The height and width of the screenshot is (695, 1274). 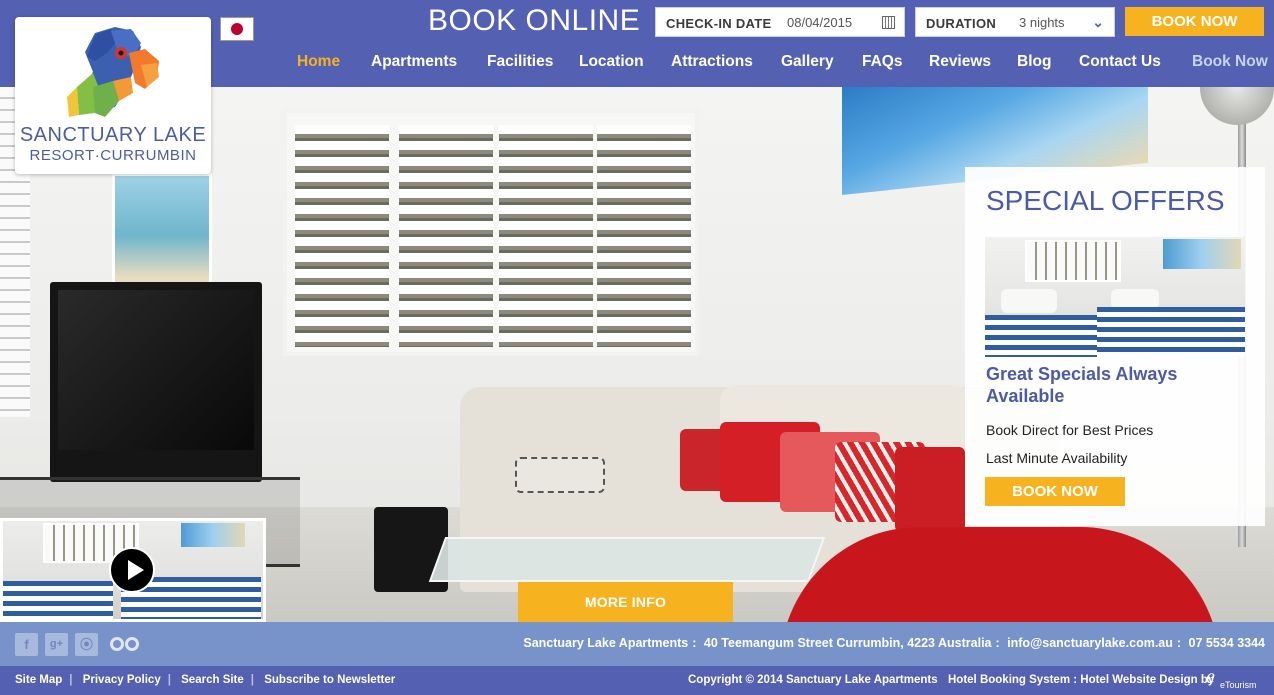 I want to click on checkin-date-value: 08/04/2015, so click(x=819, y=22).